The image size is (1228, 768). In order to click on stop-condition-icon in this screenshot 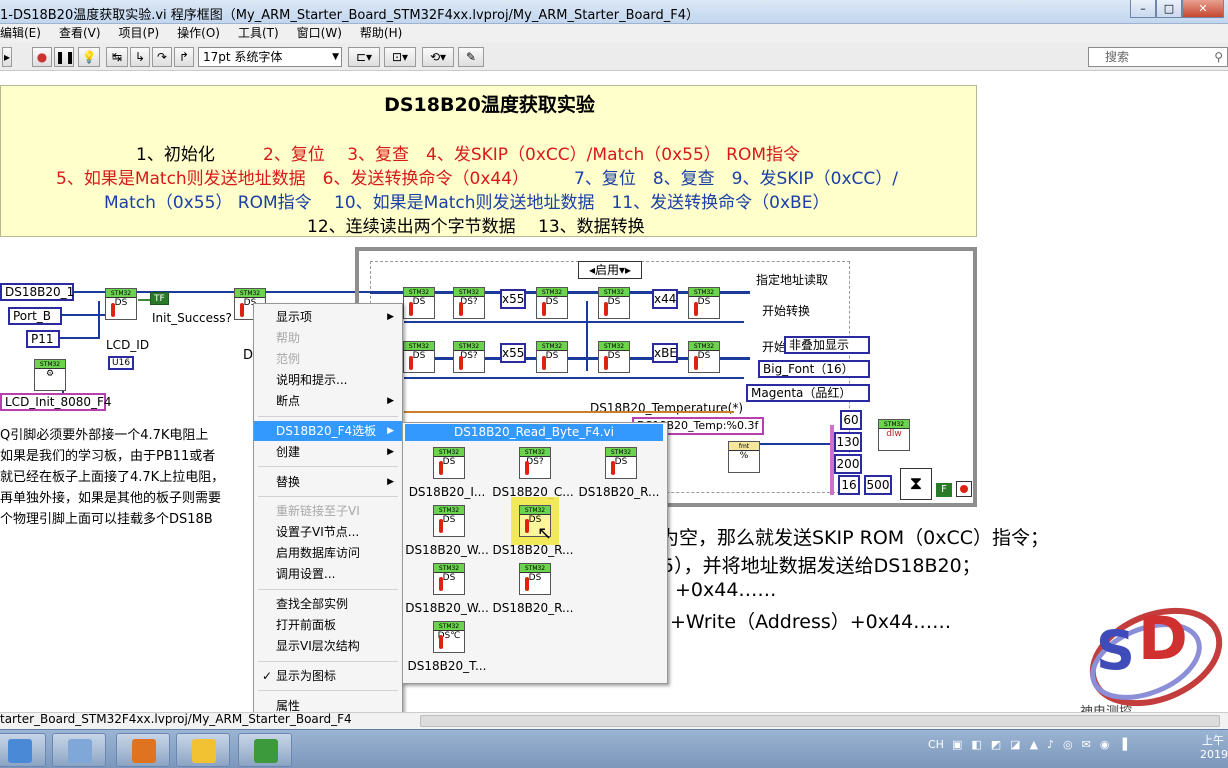, I will do `click(964, 489)`.